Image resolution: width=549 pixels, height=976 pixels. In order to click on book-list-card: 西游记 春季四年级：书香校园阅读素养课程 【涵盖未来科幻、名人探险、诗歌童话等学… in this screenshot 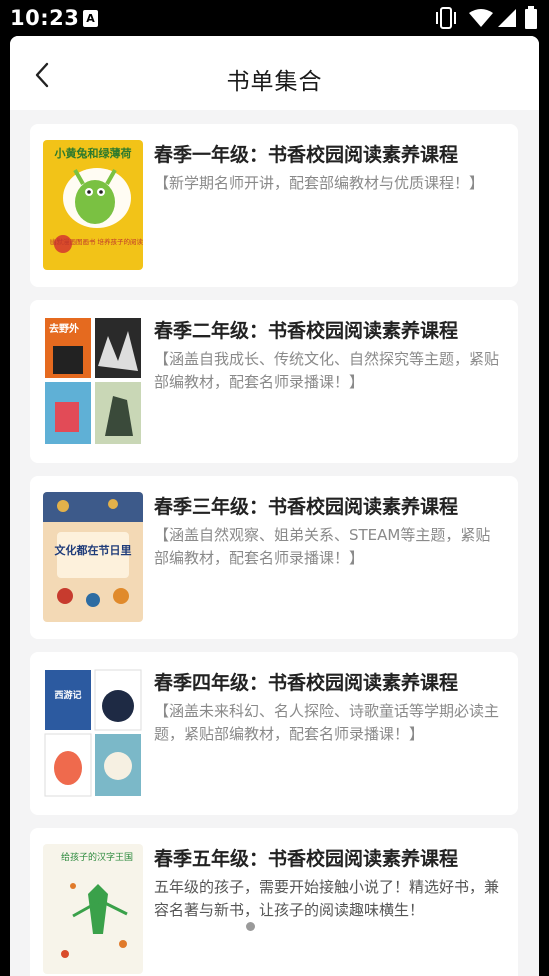, I will do `click(274, 733)`.